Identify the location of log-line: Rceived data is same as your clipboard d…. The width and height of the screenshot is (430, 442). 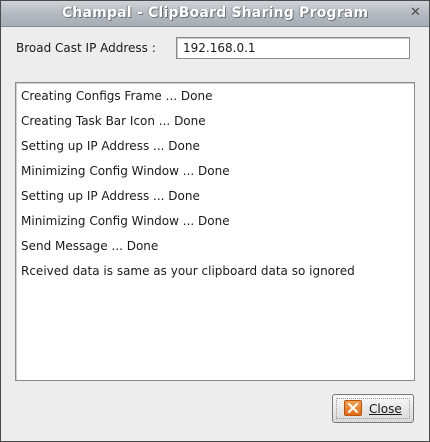
(188, 271).